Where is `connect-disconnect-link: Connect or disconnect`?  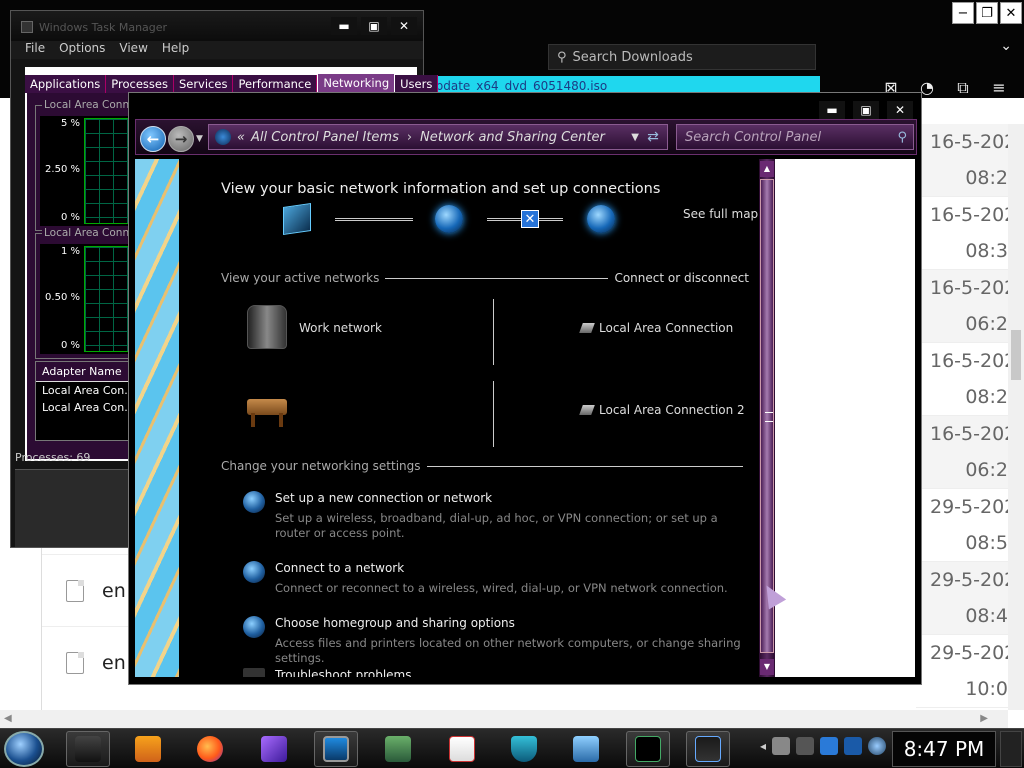
connect-disconnect-link: Connect or disconnect is located at coordinates (681, 278).